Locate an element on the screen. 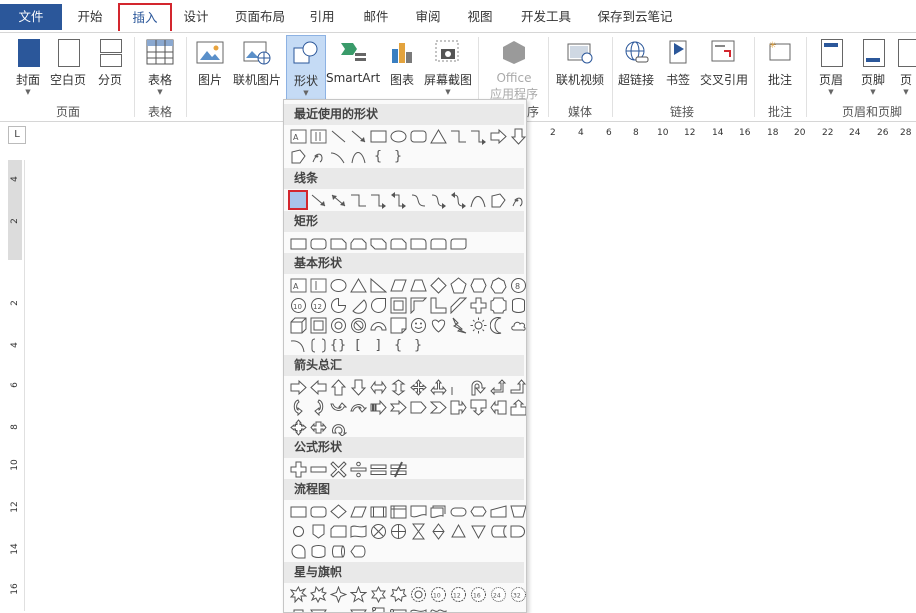 The height and width of the screenshot is (613, 916). page-break-button: 分页 is located at coordinates (110, 63).